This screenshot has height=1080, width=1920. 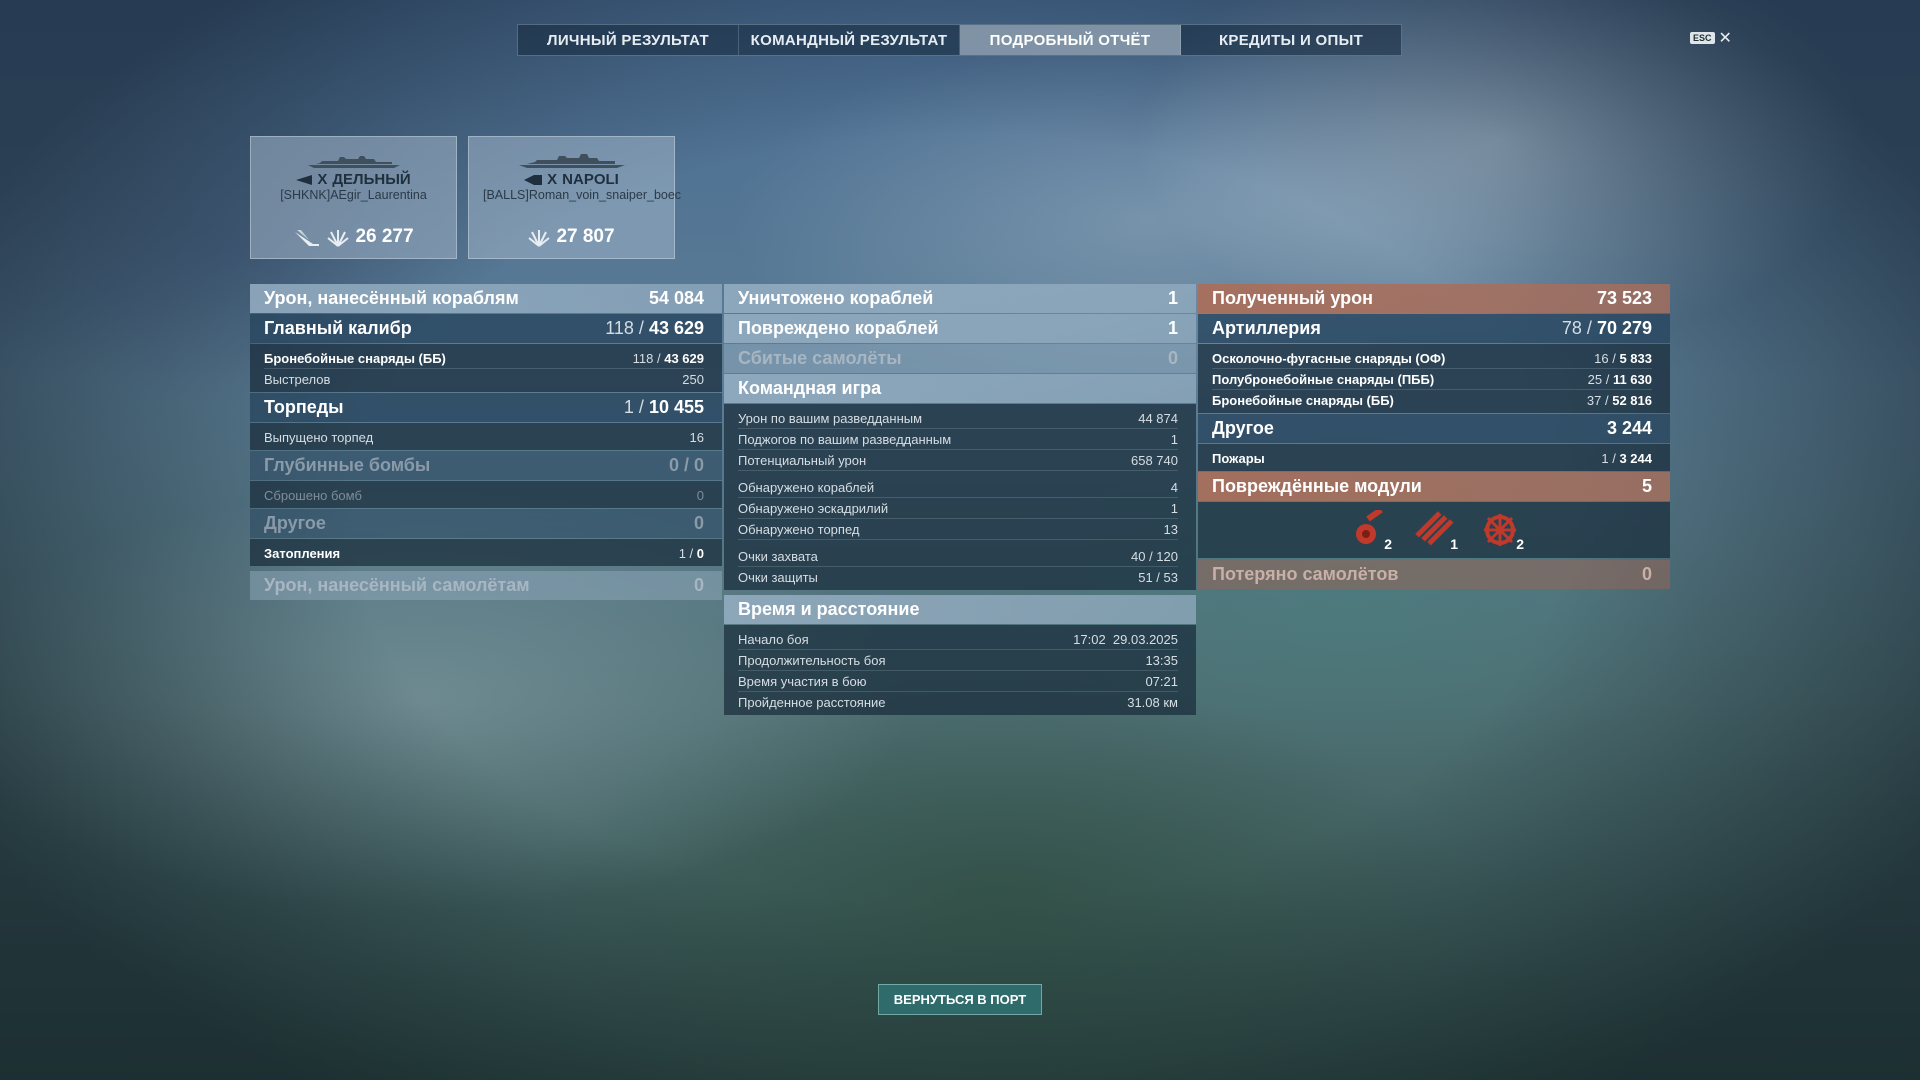 I want to click on capture-points-row: Очки захвата 40 / 120, so click(x=958, y=556).